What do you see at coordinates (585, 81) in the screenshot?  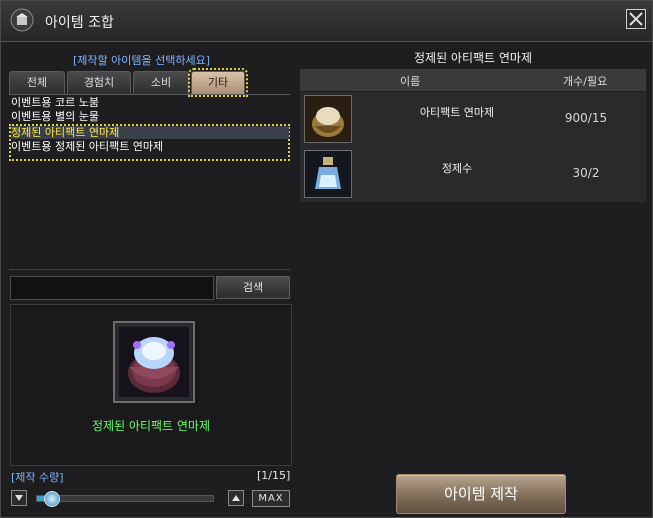 I see `column-header-count: 개수/필요` at bounding box center [585, 81].